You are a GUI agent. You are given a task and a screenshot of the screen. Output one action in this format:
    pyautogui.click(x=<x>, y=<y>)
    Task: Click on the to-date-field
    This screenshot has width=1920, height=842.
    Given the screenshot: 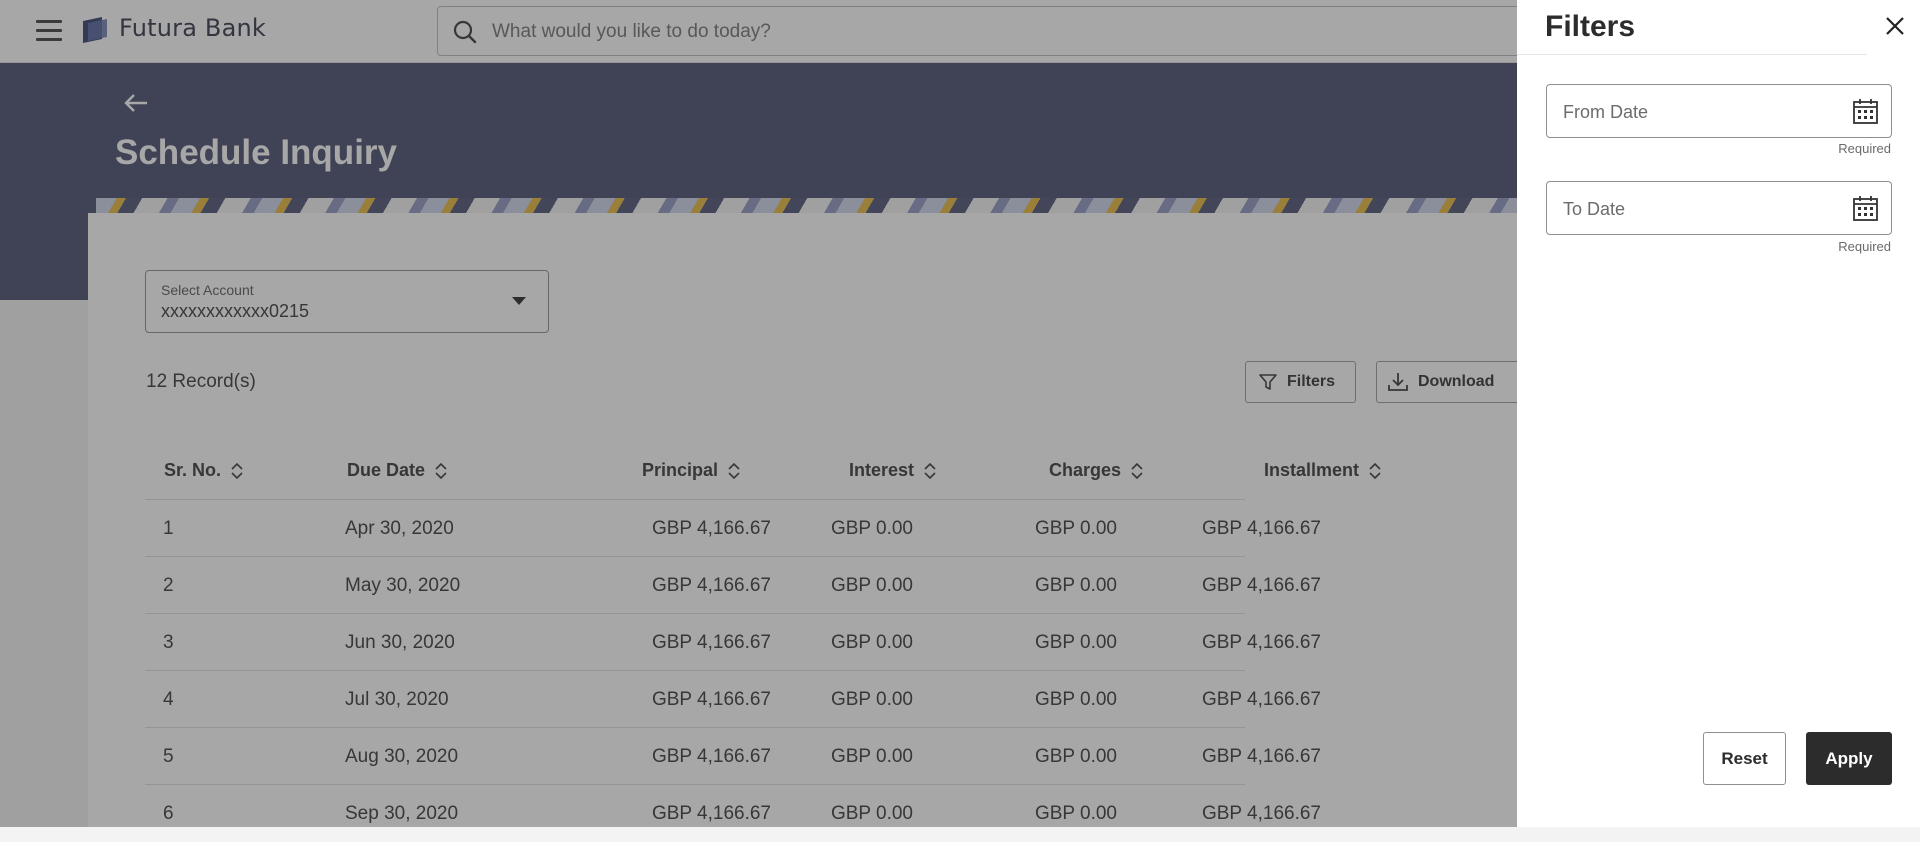 What is the action you would take?
    pyautogui.click(x=1719, y=208)
    